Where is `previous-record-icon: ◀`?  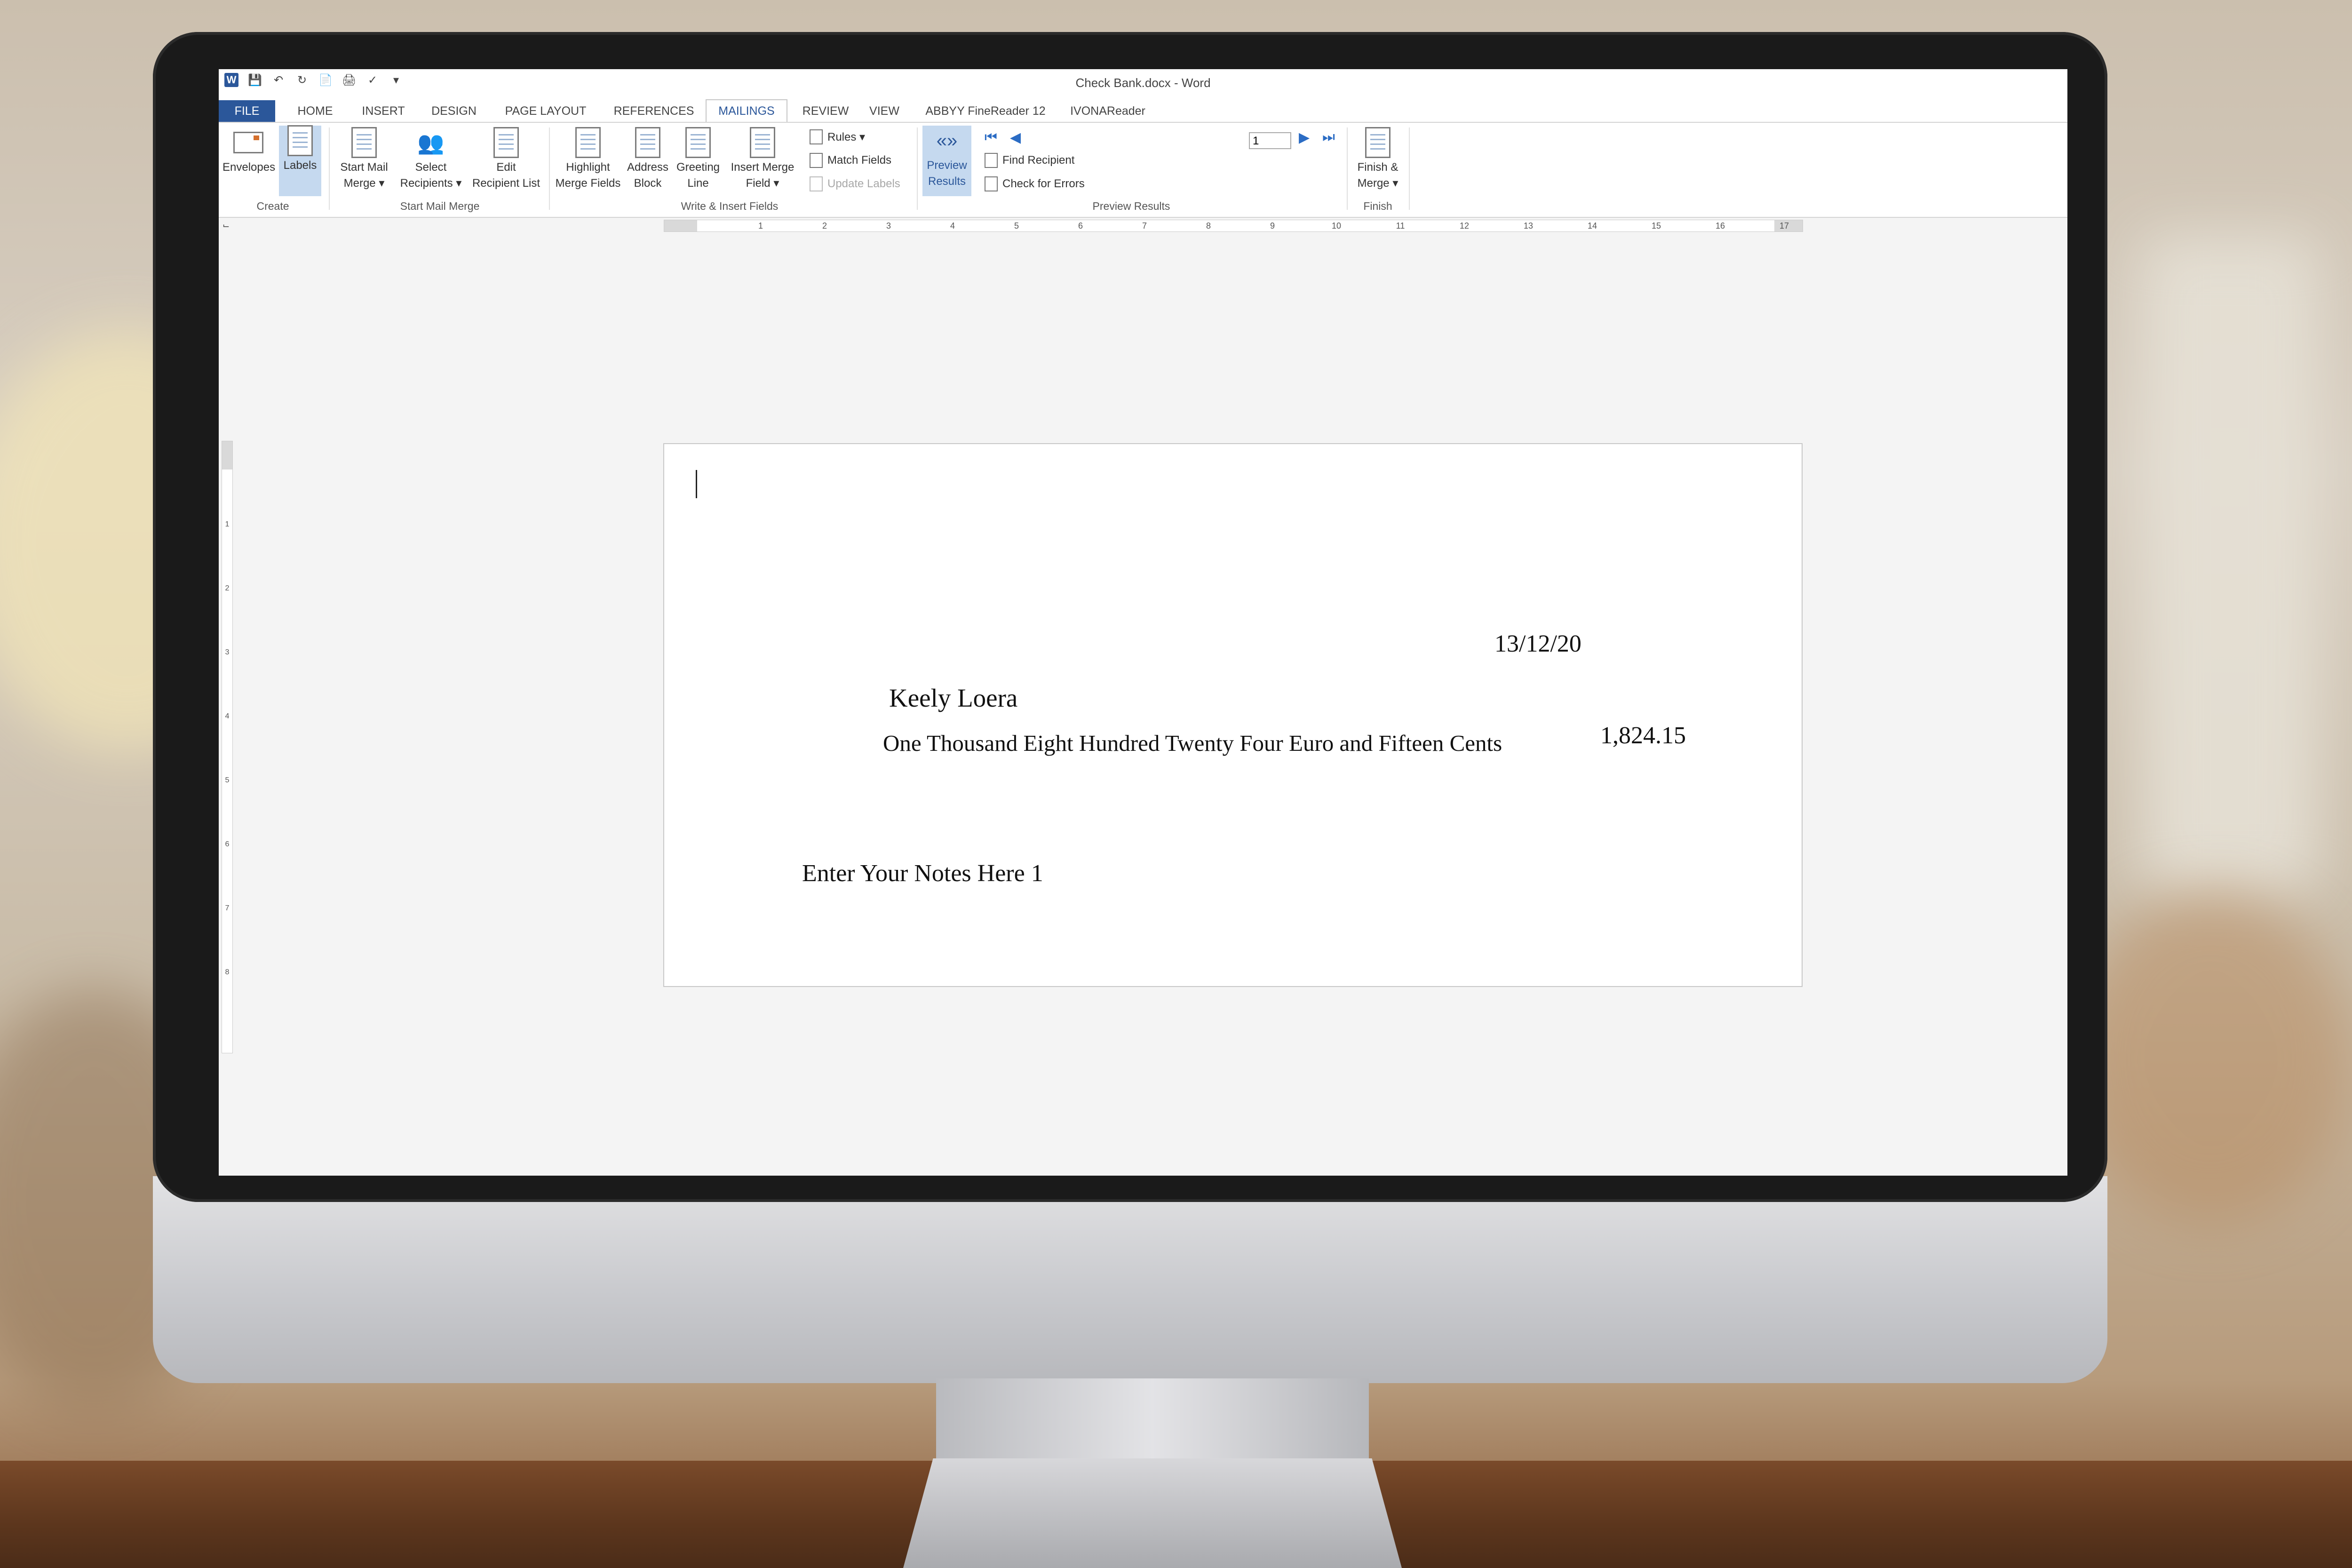 previous-record-icon: ◀ is located at coordinates (1015, 137).